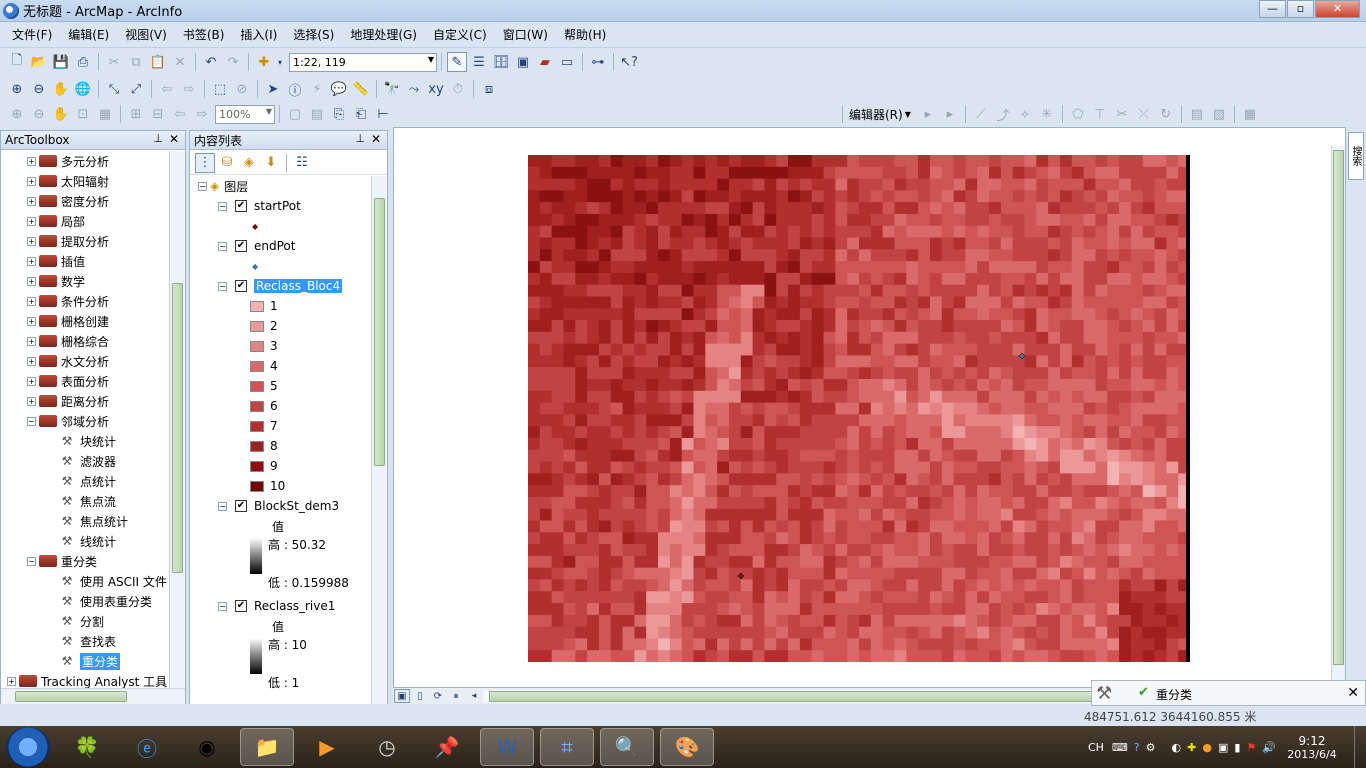 This screenshot has width=1366, height=768. I want to click on python-window-icon: ▭, so click(567, 62).